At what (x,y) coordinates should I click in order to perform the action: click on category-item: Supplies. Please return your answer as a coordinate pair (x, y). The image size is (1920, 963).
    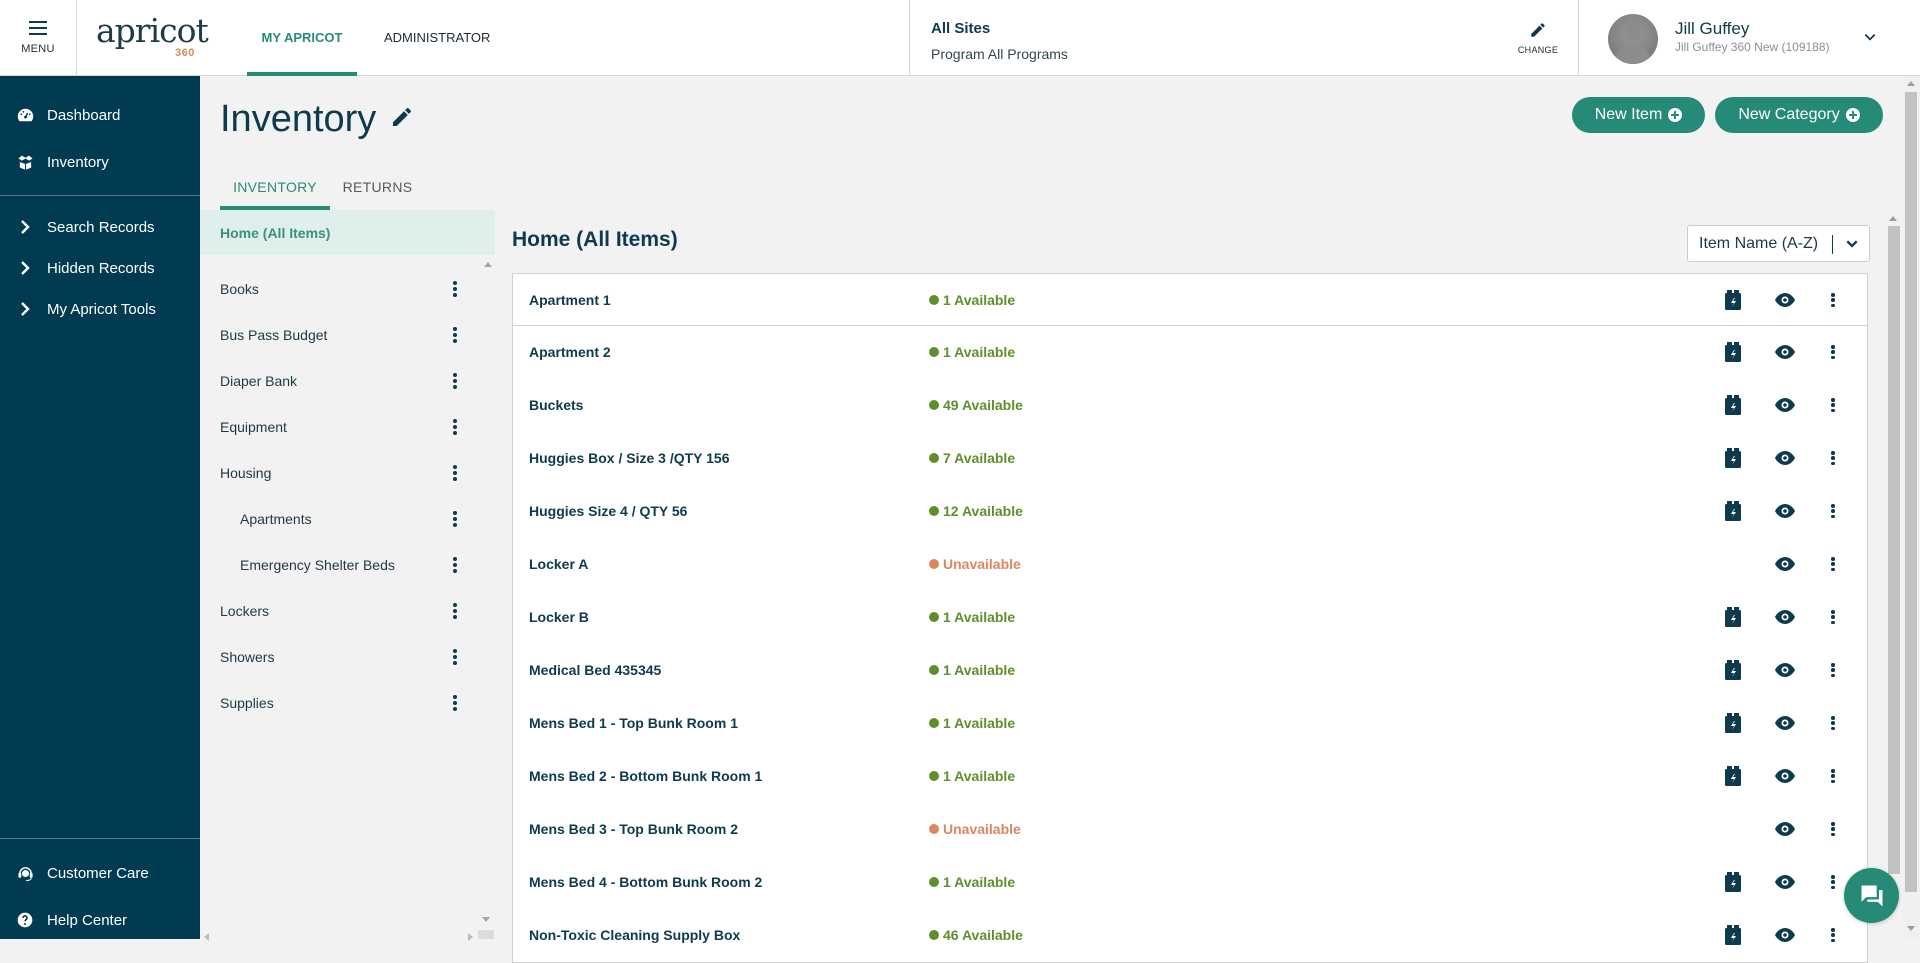
    Looking at the image, I should click on (335, 703).